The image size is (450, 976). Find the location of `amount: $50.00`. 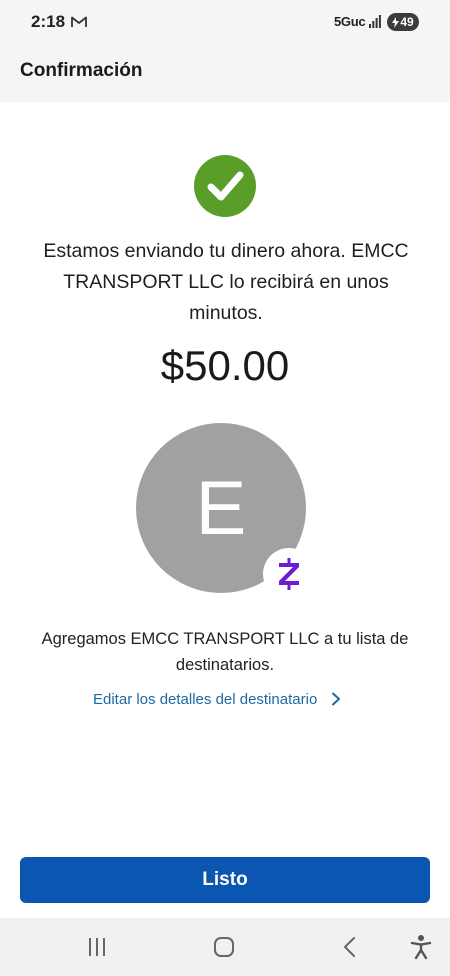

amount: $50.00 is located at coordinates (225, 365).